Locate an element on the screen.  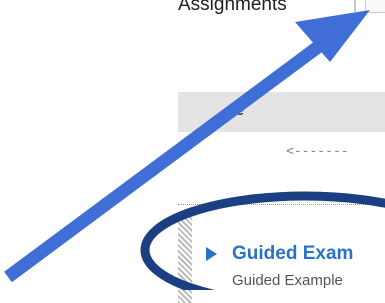
pointer-arrow-head is located at coordinates (332, 36).